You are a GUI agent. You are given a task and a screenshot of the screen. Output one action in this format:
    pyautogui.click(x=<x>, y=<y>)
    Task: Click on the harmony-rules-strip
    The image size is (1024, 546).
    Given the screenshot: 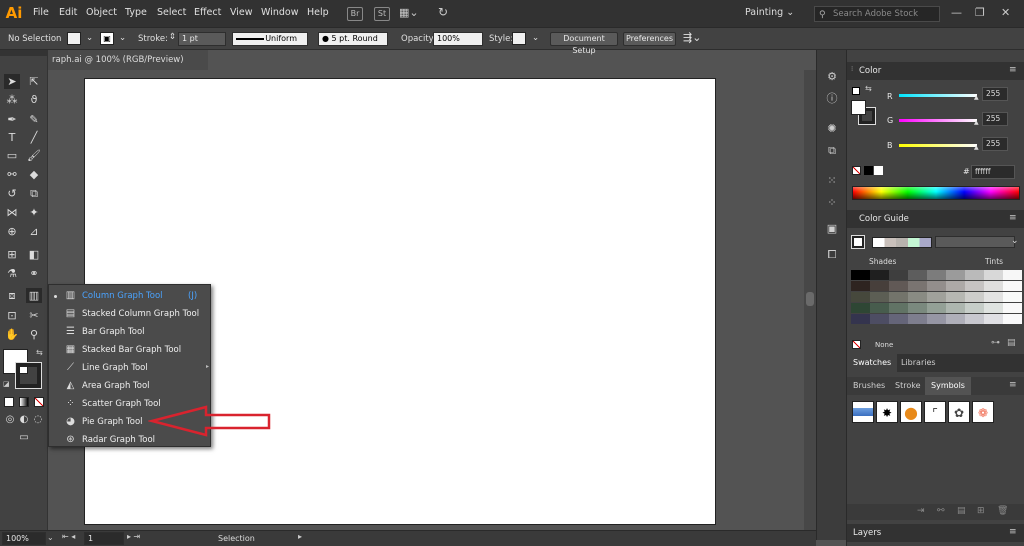 What is the action you would take?
    pyautogui.click(x=902, y=242)
    